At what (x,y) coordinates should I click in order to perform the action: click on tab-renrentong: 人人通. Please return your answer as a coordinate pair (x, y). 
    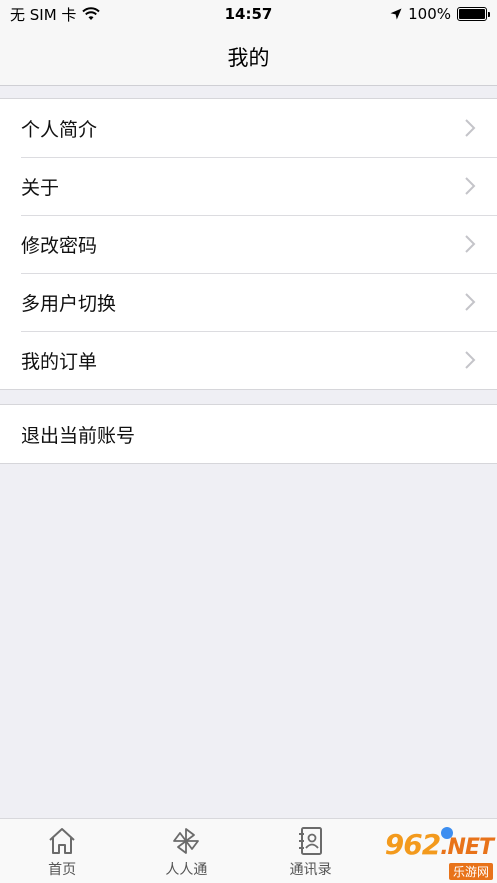
    Looking at the image, I should click on (186, 851).